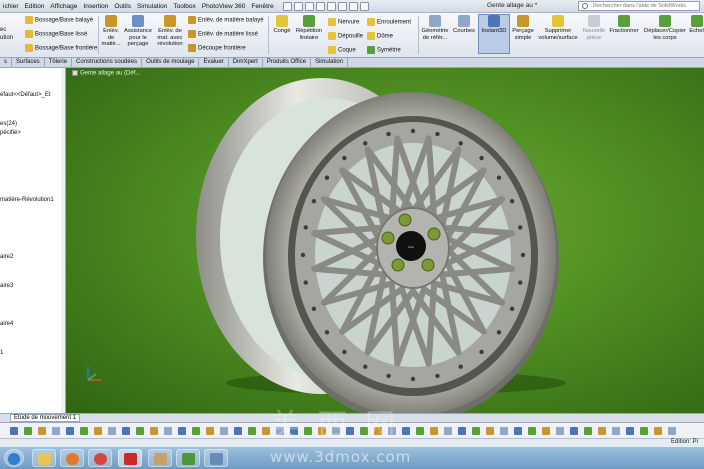 This screenshot has height=469, width=704. I want to click on menu-fichier: ichier, so click(11, 6).